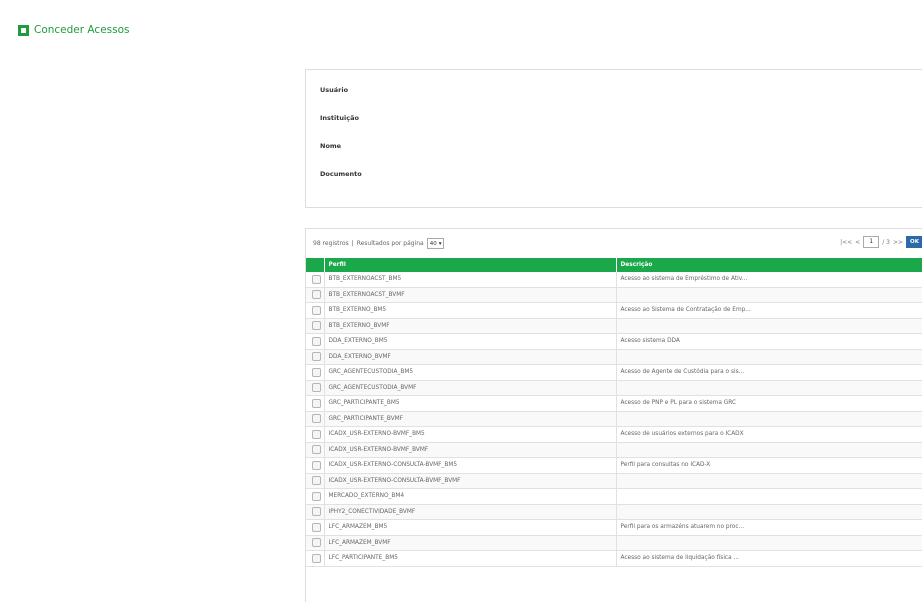 This screenshot has width=922, height=602. Describe the element at coordinates (470, 357) in the screenshot. I see `profile-cell: DDA_EXTERNO_BVMF` at that location.